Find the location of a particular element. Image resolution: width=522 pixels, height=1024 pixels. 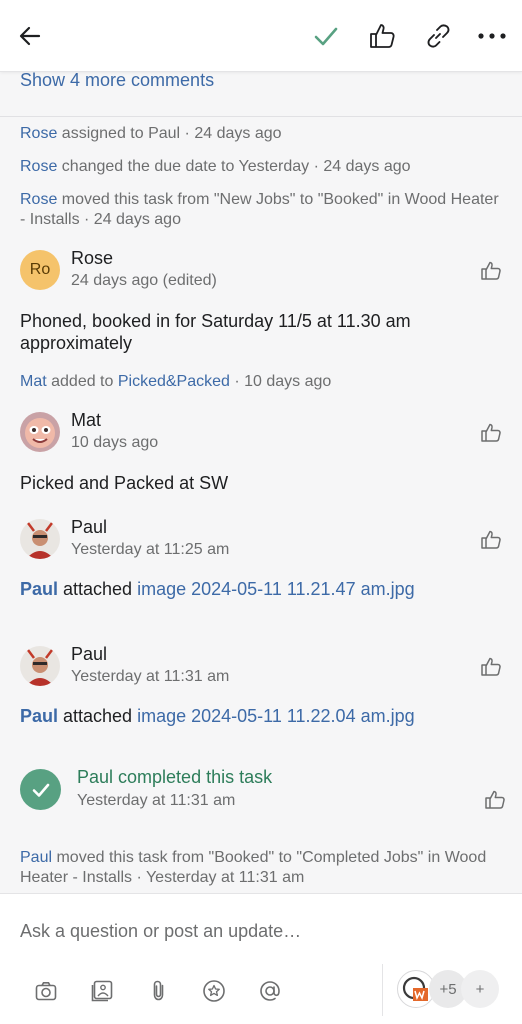

show-more-comments-link: Show 4 more comments is located at coordinates (117, 80).